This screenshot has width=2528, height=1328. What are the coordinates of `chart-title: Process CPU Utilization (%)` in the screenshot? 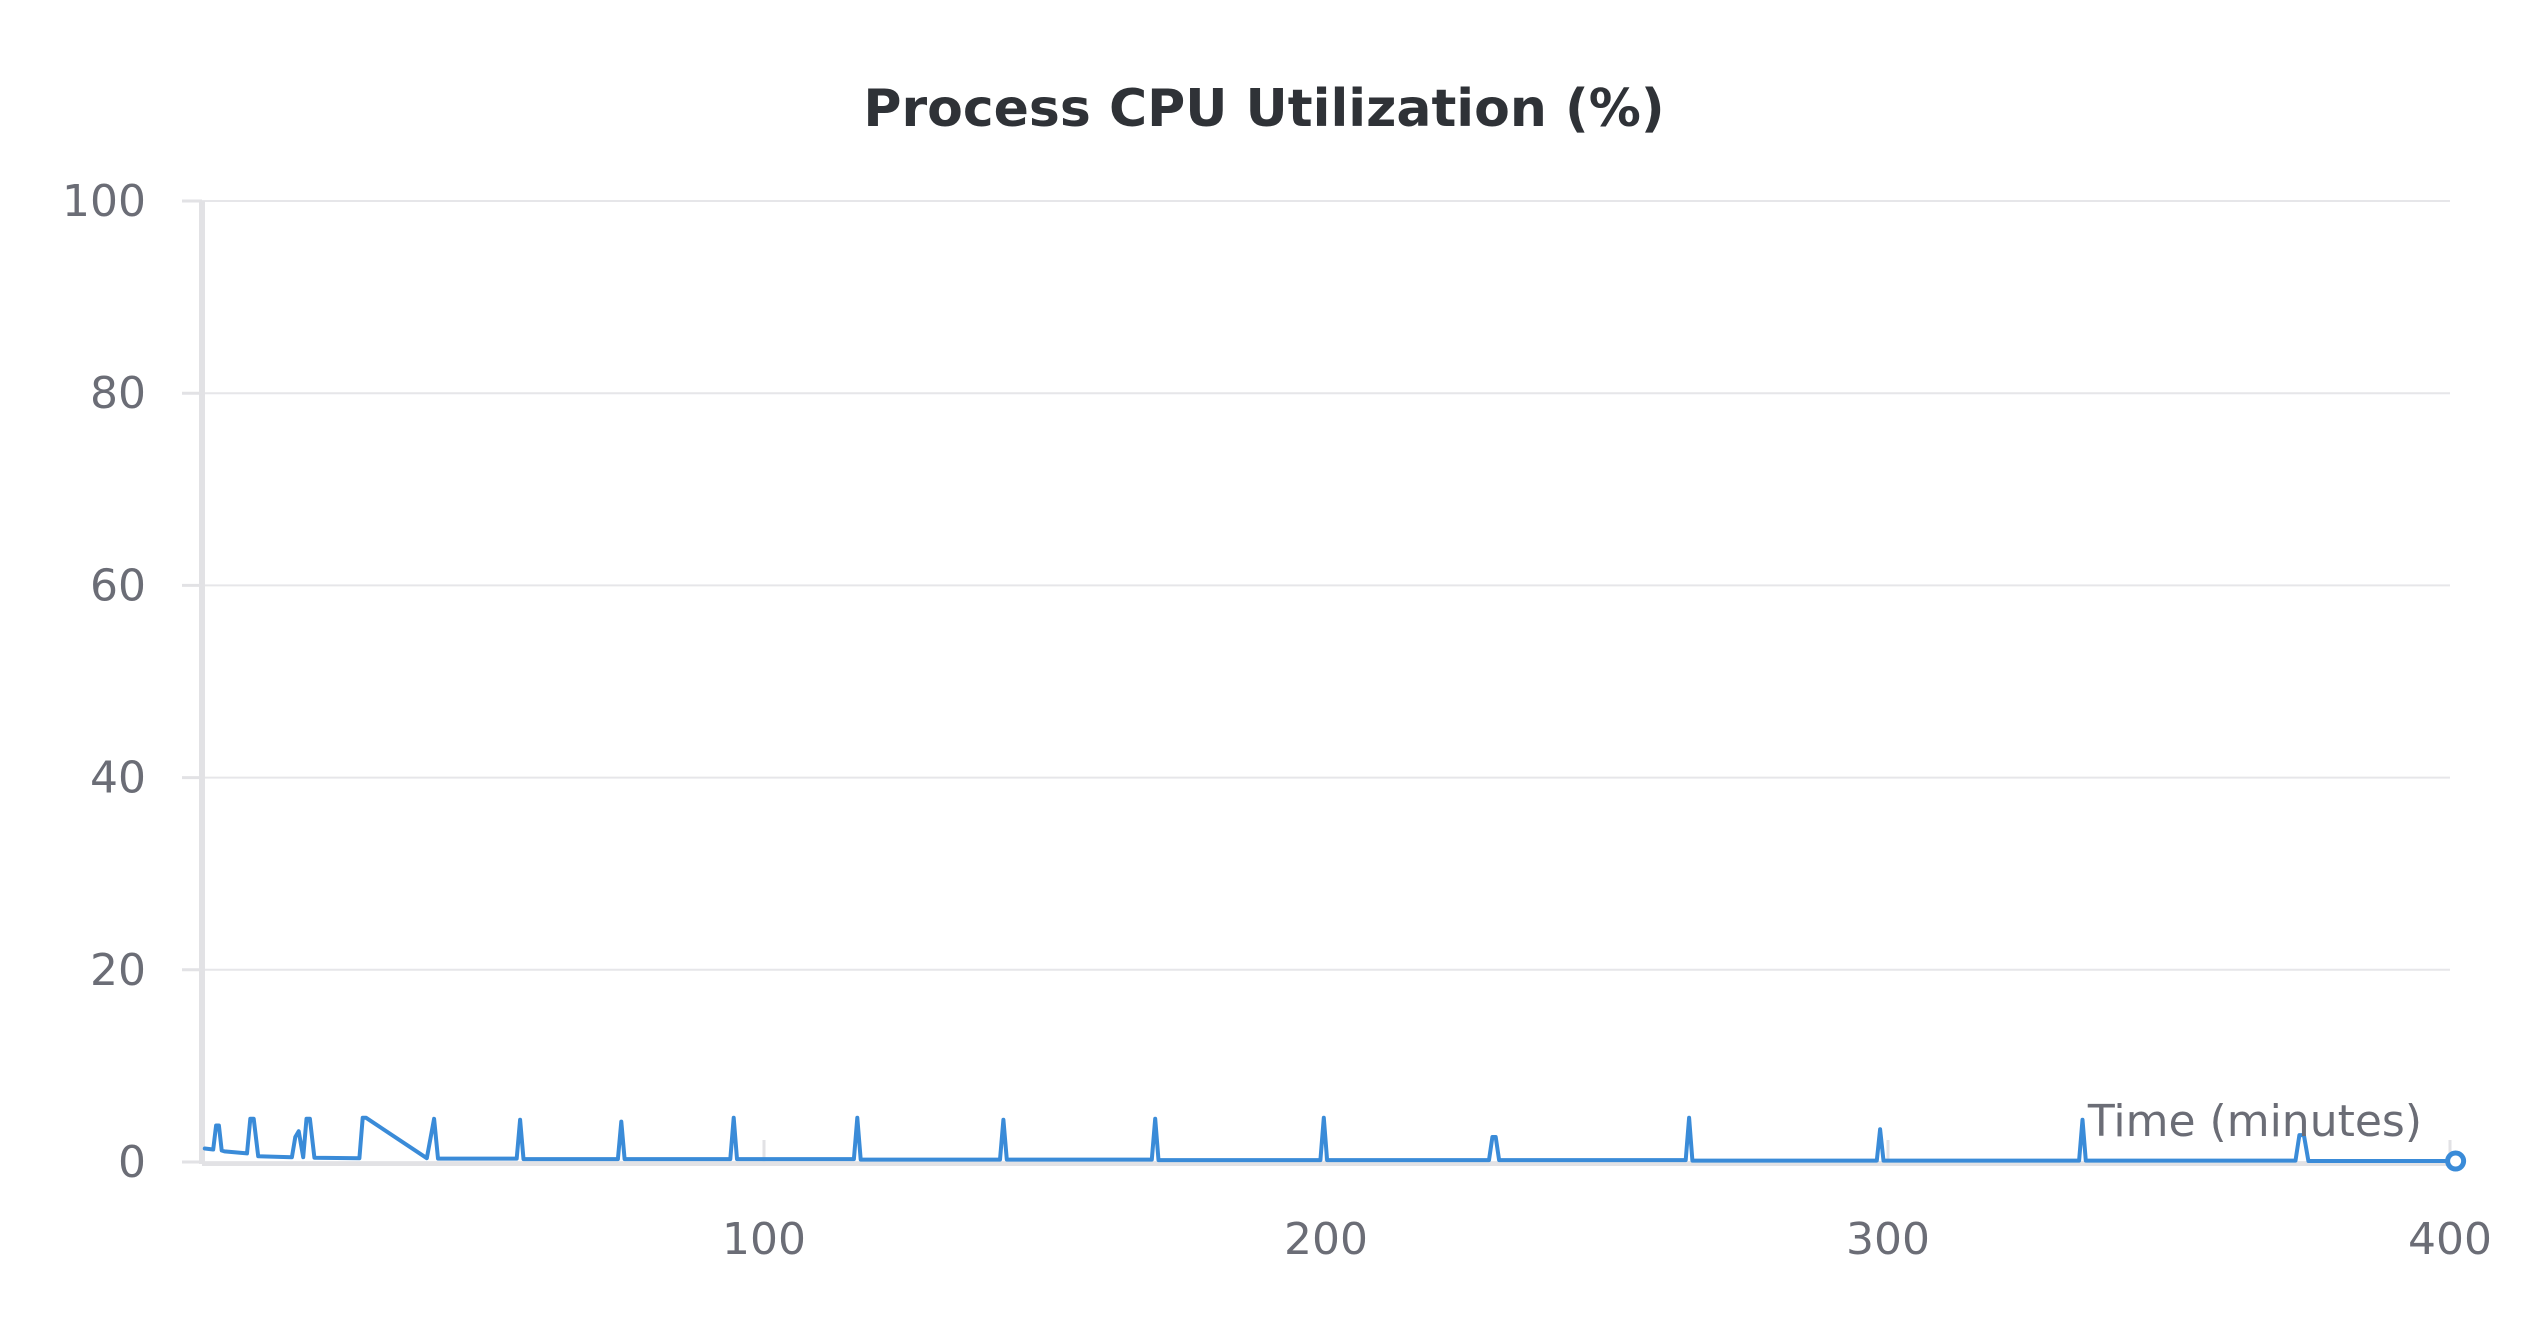 It's located at (1263, 109).